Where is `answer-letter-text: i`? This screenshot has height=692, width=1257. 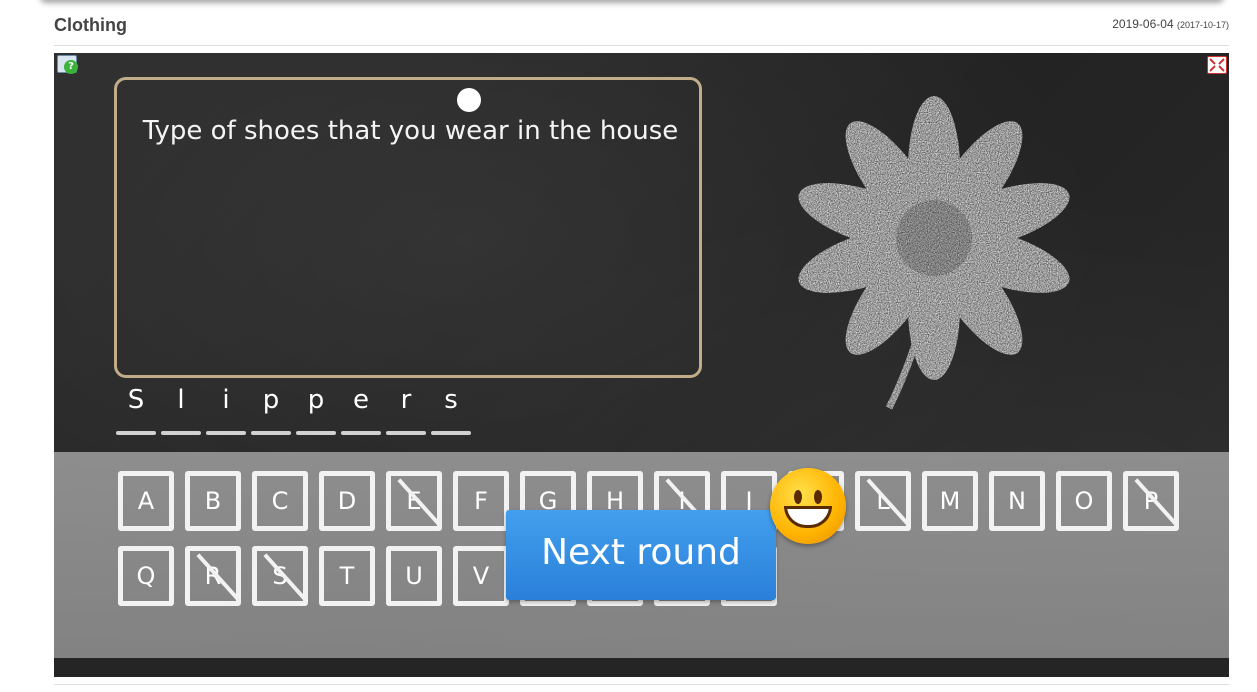
answer-letter-text: i is located at coordinates (226, 400).